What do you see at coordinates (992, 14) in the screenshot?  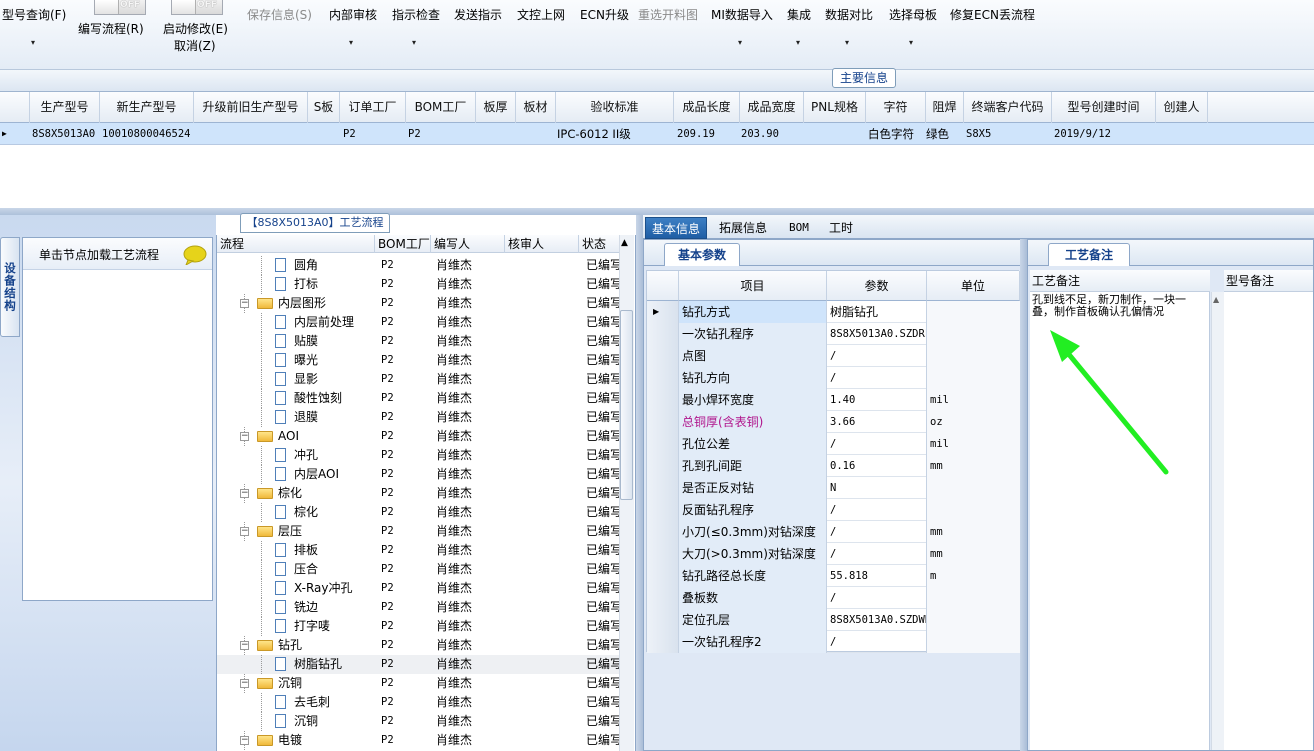 I see `fix-ecn-flow-button: 修复ECN丢流程` at bounding box center [992, 14].